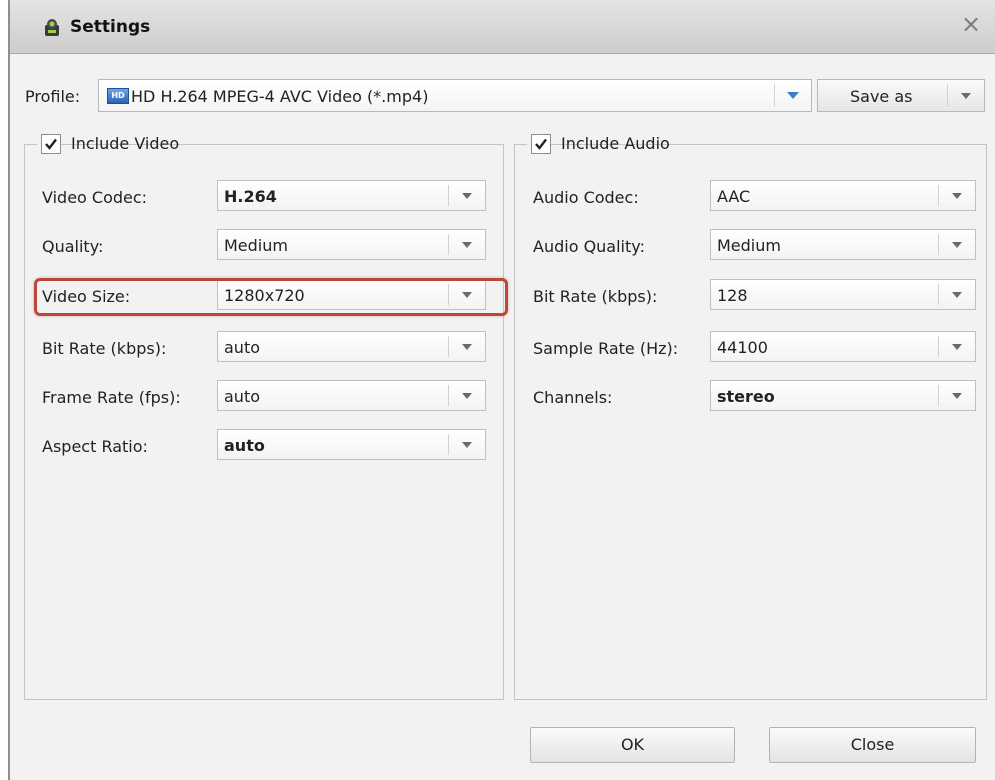  Describe the element at coordinates (502, 27) in the screenshot. I see `title-bar: Settings ×` at that location.